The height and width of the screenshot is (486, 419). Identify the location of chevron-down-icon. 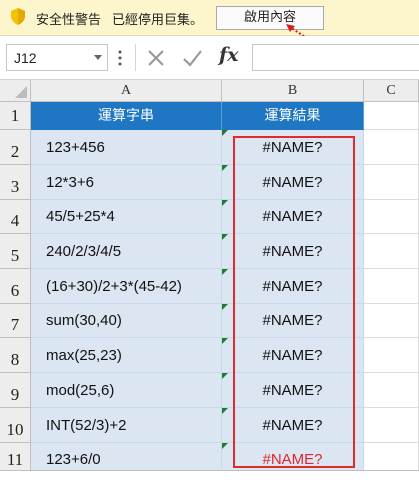
(98, 57).